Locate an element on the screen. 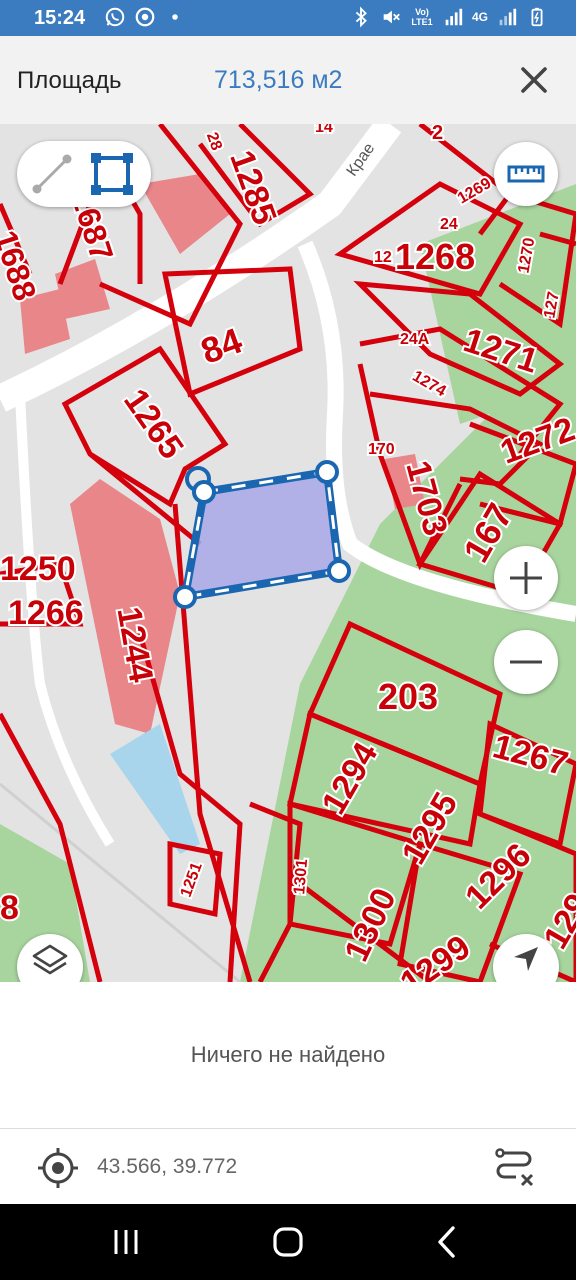 Image resolution: width=576 pixels, height=1280 pixels. parcel-label: 1274 is located at coordinates (428, 384).